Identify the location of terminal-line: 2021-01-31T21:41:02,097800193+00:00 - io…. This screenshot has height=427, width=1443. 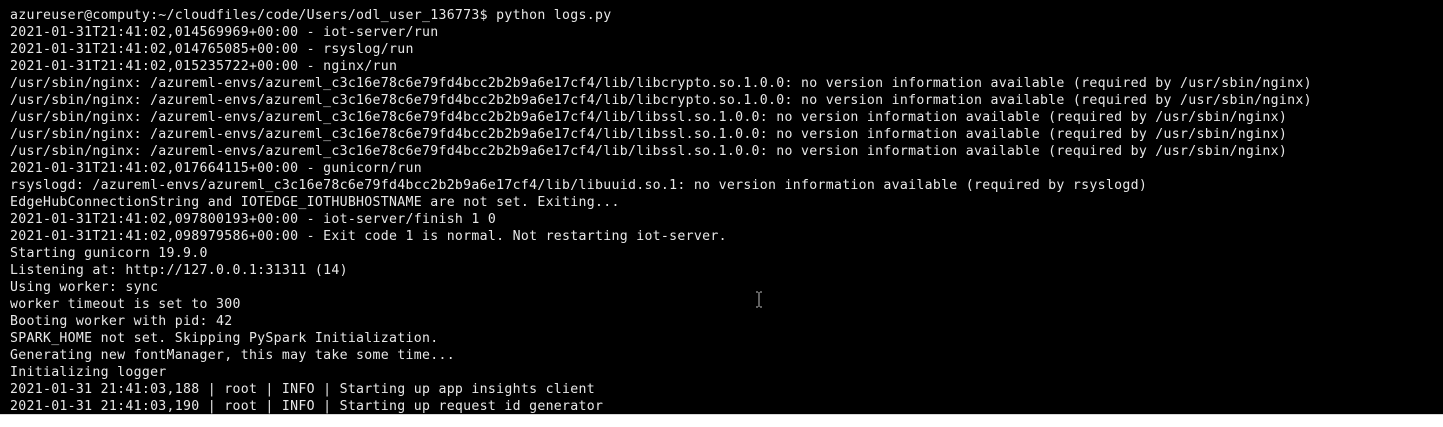
(253, 219).